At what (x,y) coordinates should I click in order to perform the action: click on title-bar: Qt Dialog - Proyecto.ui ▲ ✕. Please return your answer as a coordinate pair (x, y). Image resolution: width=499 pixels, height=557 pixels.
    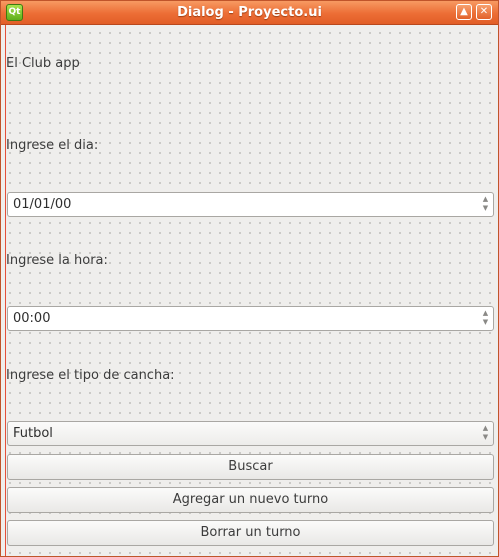
    Looking at the image, I should click on (249, 13).